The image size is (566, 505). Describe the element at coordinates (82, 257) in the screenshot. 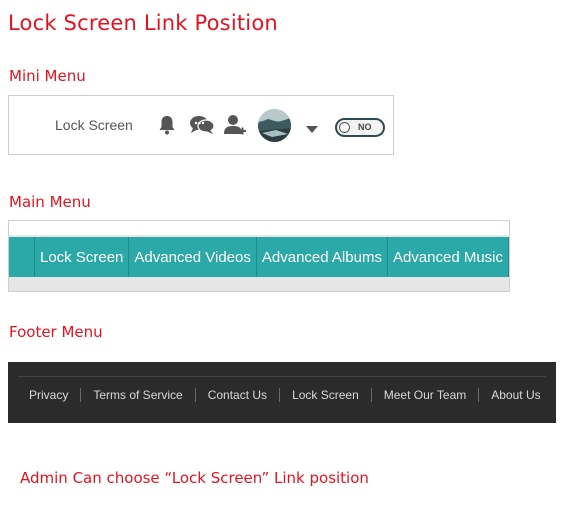

I see `main-menu-item-lock-screen: Lock Screen` at that location.